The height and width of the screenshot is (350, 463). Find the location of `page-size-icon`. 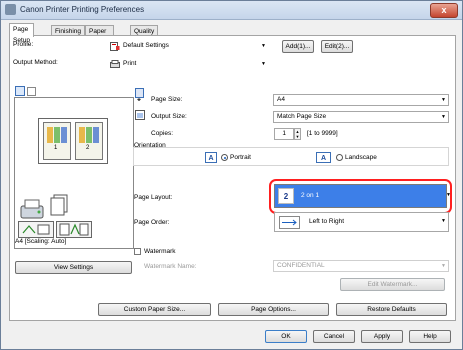

page-size-icon is located at coordinates (140, 95).